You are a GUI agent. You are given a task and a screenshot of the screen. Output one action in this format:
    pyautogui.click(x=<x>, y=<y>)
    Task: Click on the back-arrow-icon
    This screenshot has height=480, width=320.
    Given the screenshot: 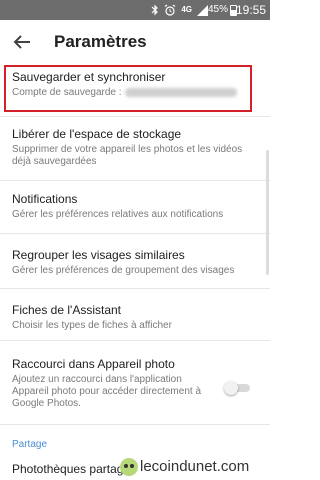 What is the action you would take?
    pyautogui.click(x=22, y=42)
    